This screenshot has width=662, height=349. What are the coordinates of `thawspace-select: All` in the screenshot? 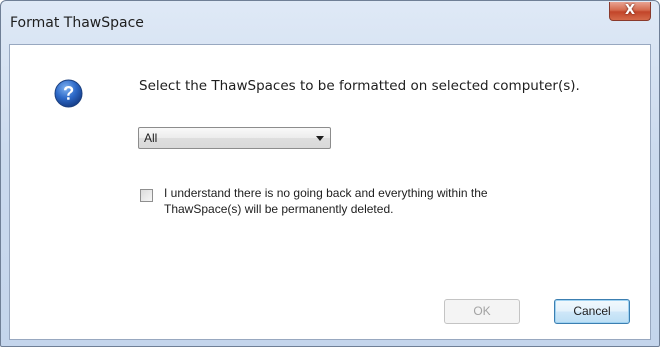 It's located at (234, 138).